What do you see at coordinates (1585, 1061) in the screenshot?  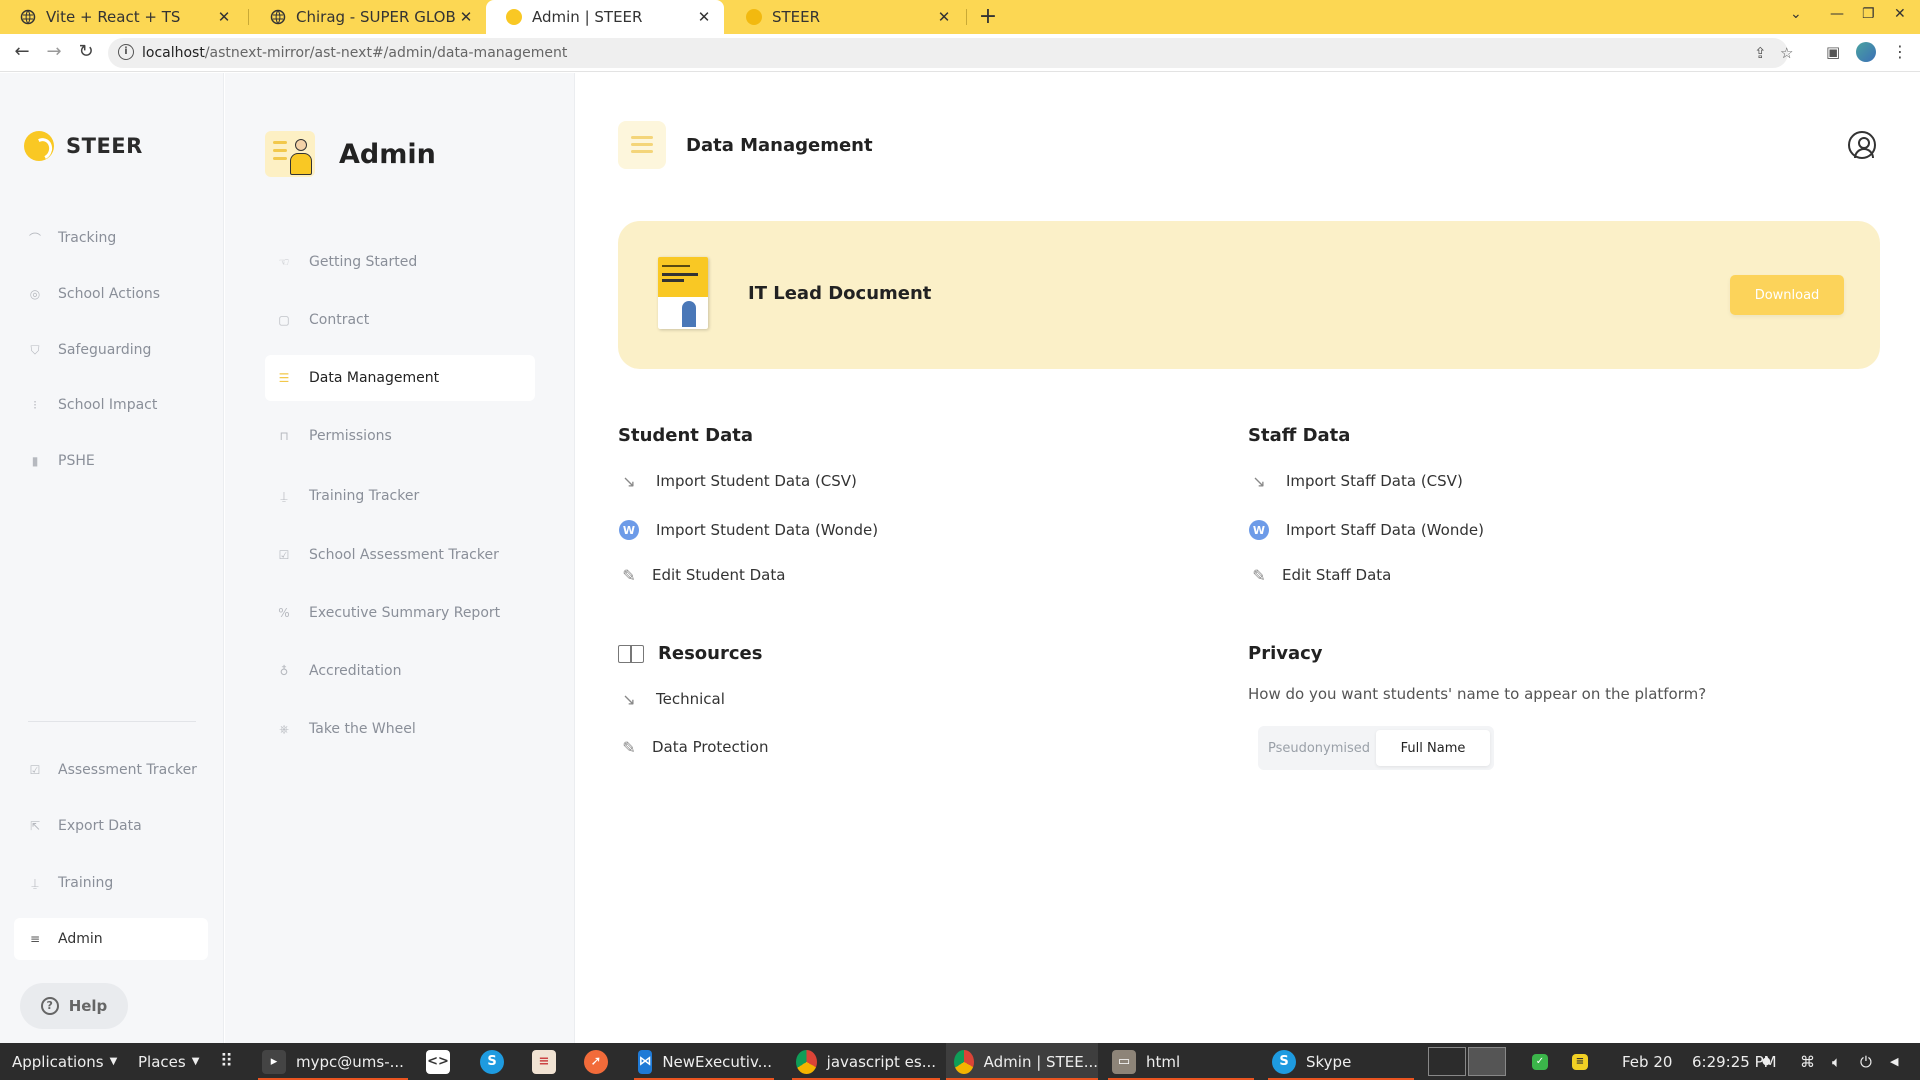 I see `notes-icon: ≡` at bounding box center [1585, 1061].